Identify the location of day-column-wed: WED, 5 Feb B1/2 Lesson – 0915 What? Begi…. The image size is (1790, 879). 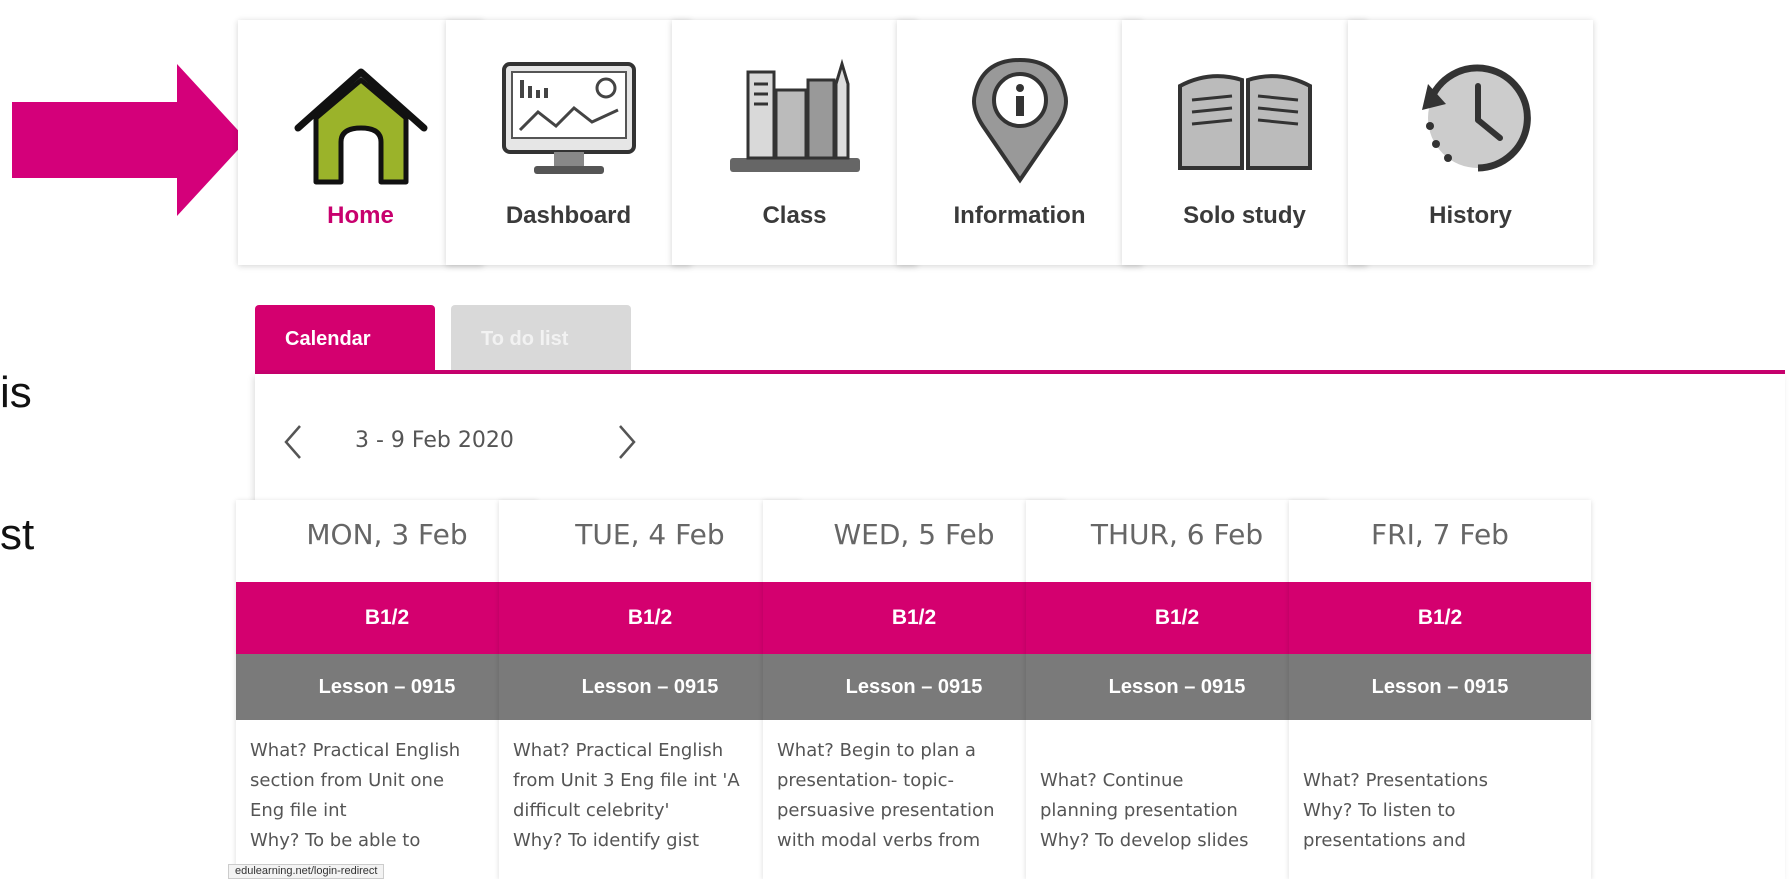
(914, 689).